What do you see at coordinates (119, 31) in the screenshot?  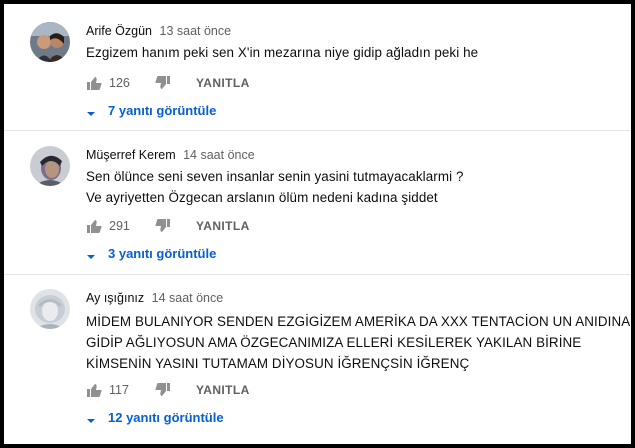 I see `author-name: Arife Özgün` at bounding box center [119, 31].